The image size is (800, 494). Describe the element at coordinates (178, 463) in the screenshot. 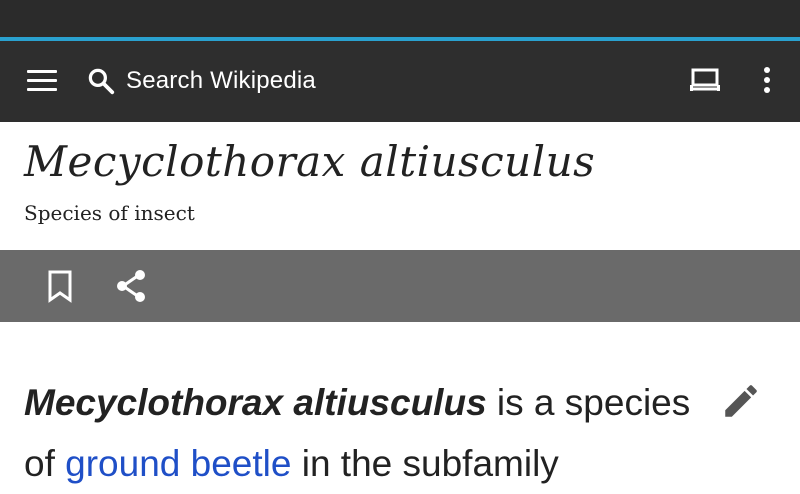

I see `ground-beetle-link: ground beetle` at that location.